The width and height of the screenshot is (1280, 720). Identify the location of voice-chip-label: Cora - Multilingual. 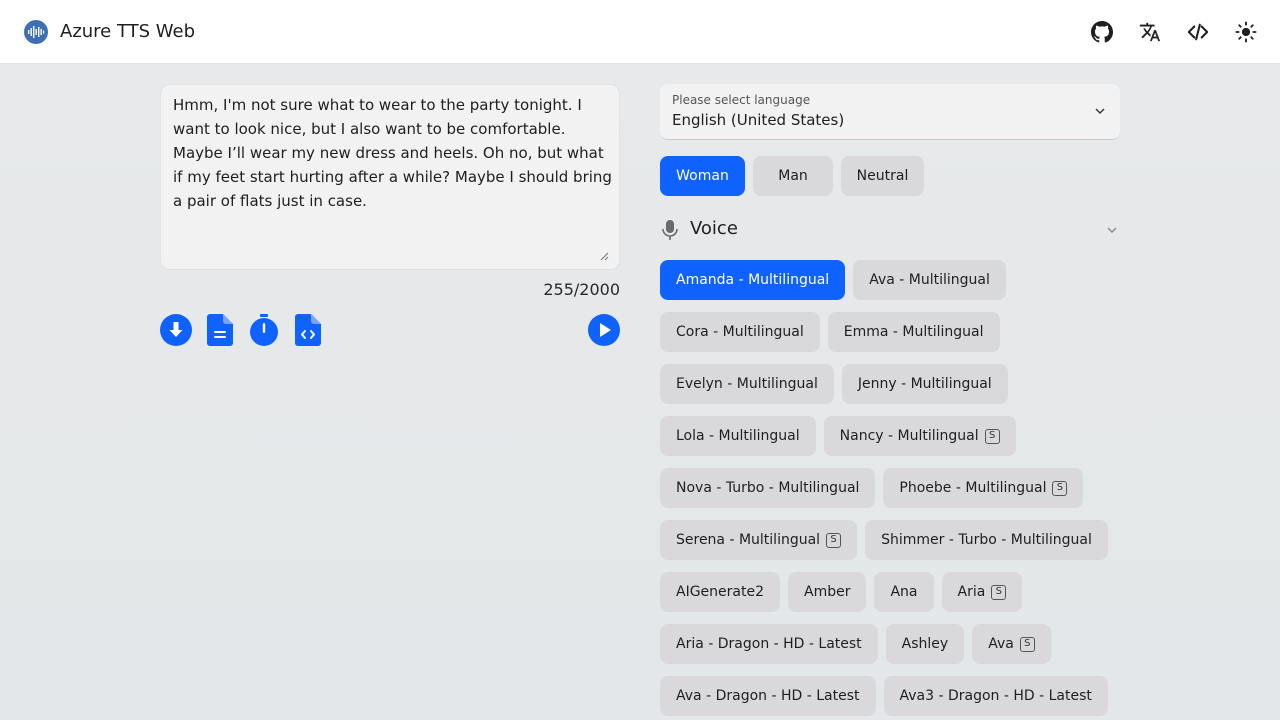
(740, 332).